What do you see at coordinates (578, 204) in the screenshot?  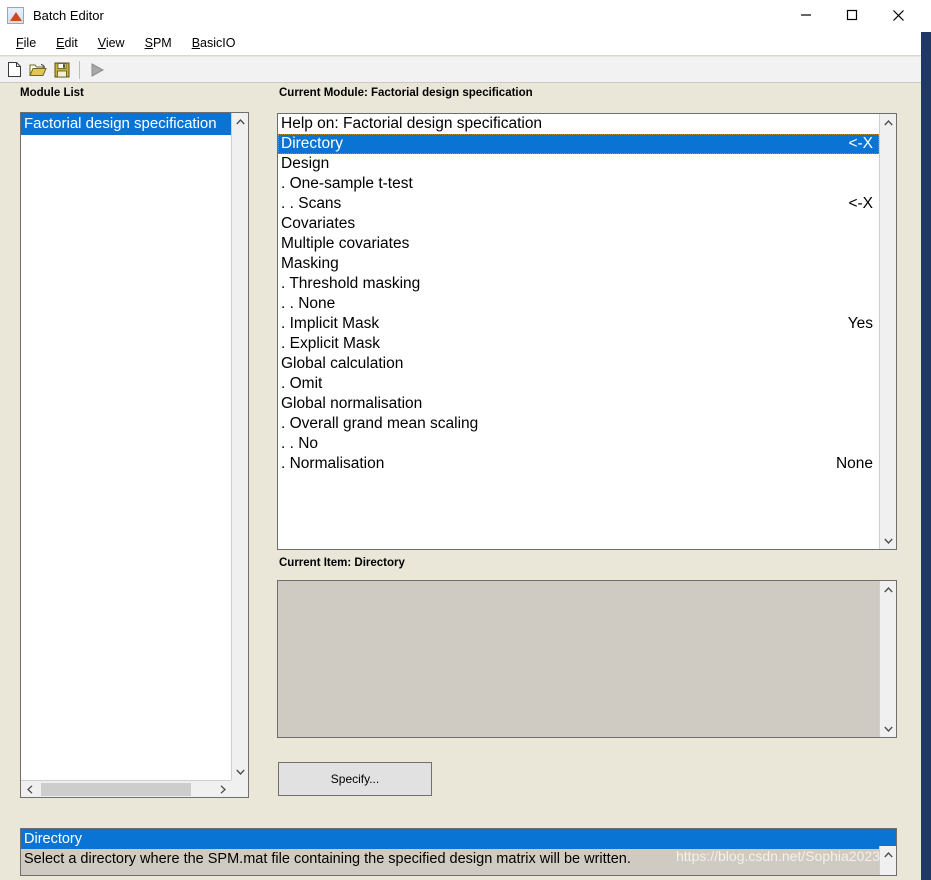 I see `module-row: . . Scans <-X` at bounding box center [578, 204].